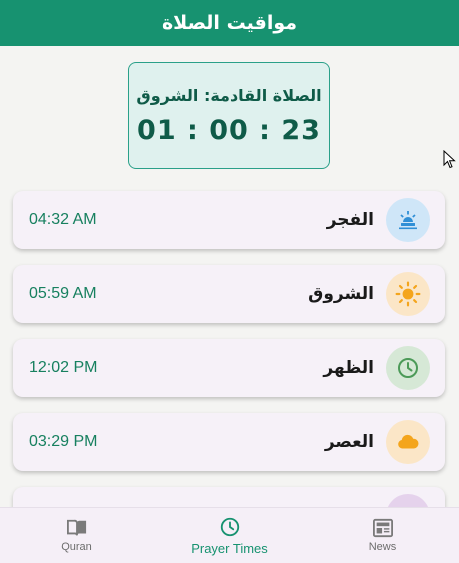  I want to click on prayer-card-fajr: 04:32 AM الفجر, so click(229, 220).